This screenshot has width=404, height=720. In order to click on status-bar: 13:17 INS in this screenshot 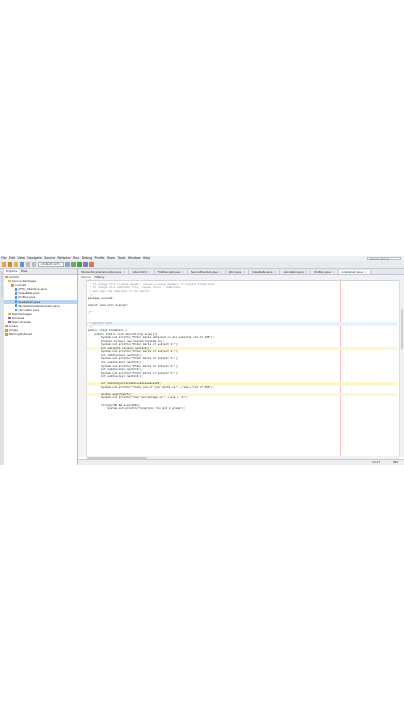, I will do `click(241, 462)`.